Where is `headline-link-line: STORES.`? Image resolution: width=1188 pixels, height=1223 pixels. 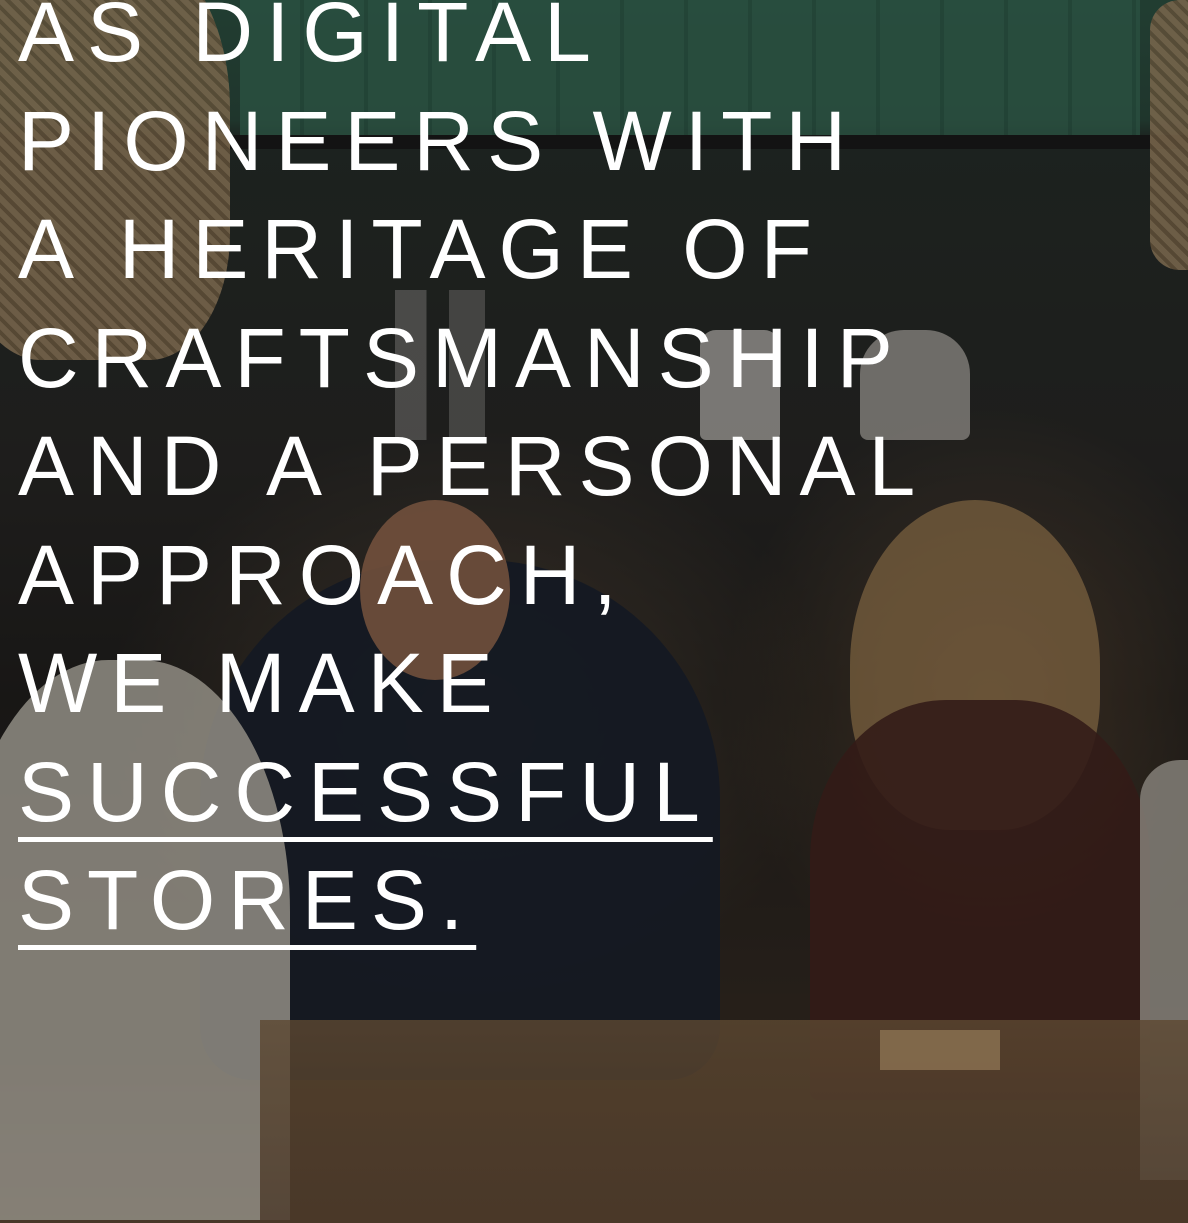
headline-link-line: STORES. is located at coordinates (473, 901).